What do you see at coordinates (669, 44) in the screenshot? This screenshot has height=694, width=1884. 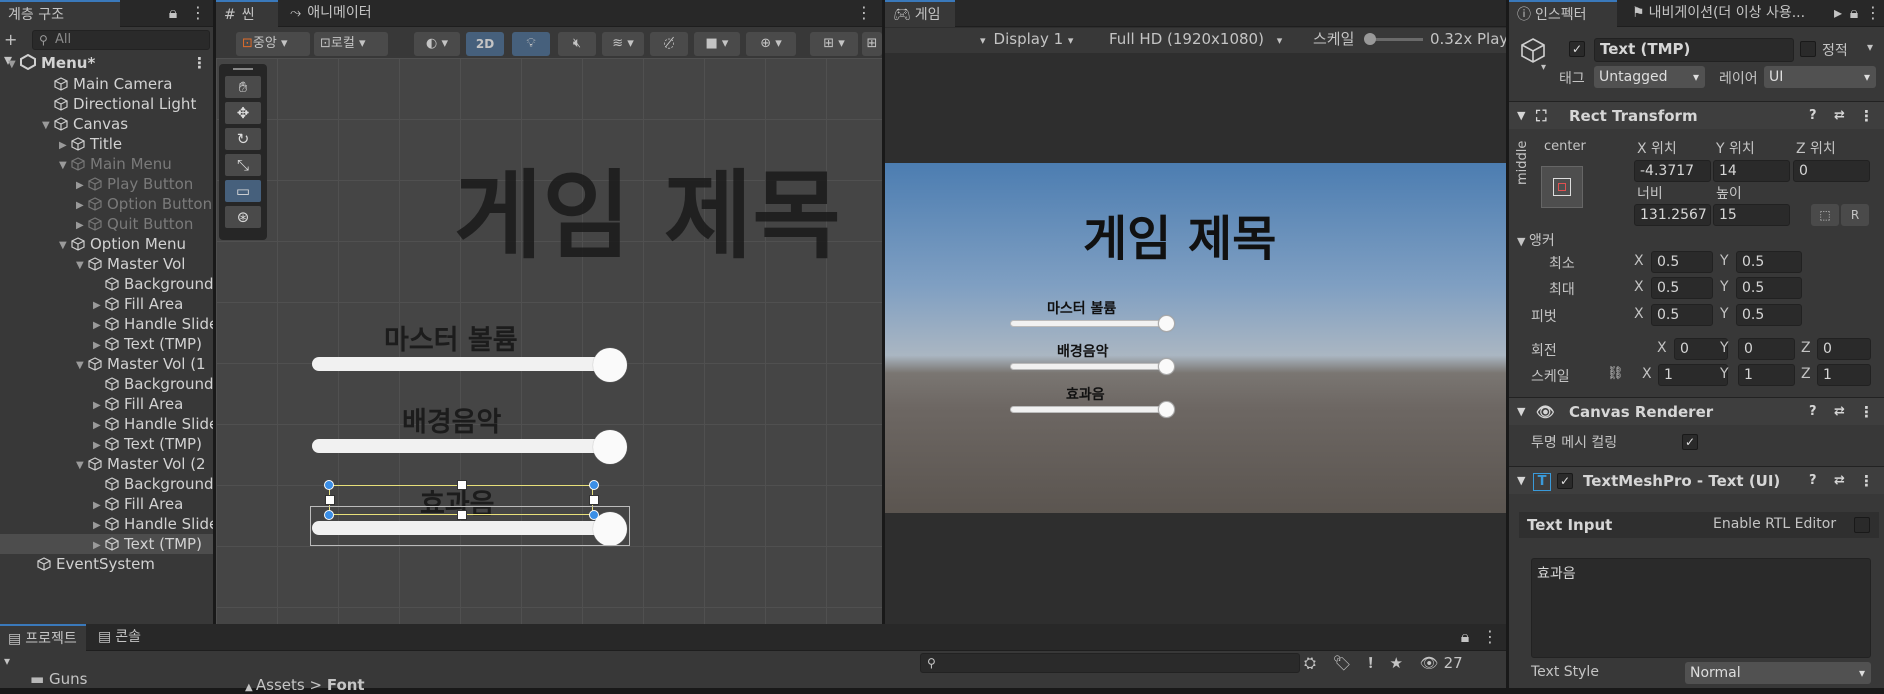 I see `visibility-toggle-icon: ◌̸` at bounding box center [669, 44].